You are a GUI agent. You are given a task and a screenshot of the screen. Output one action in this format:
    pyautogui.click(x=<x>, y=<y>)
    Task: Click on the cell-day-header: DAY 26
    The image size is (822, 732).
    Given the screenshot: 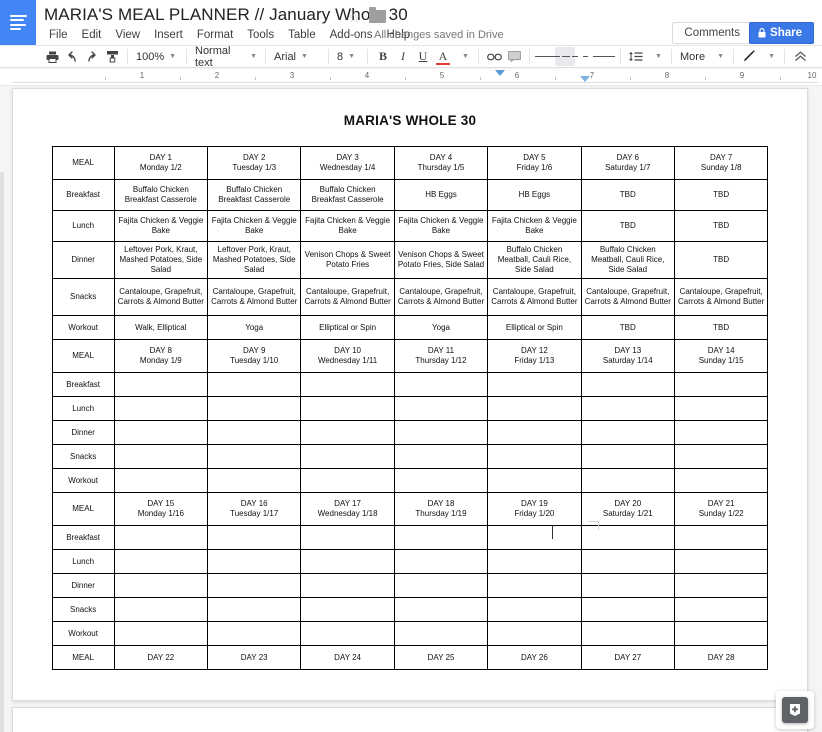 What is the action you would take?
    pyautogui.click(x=534, y=657)
    